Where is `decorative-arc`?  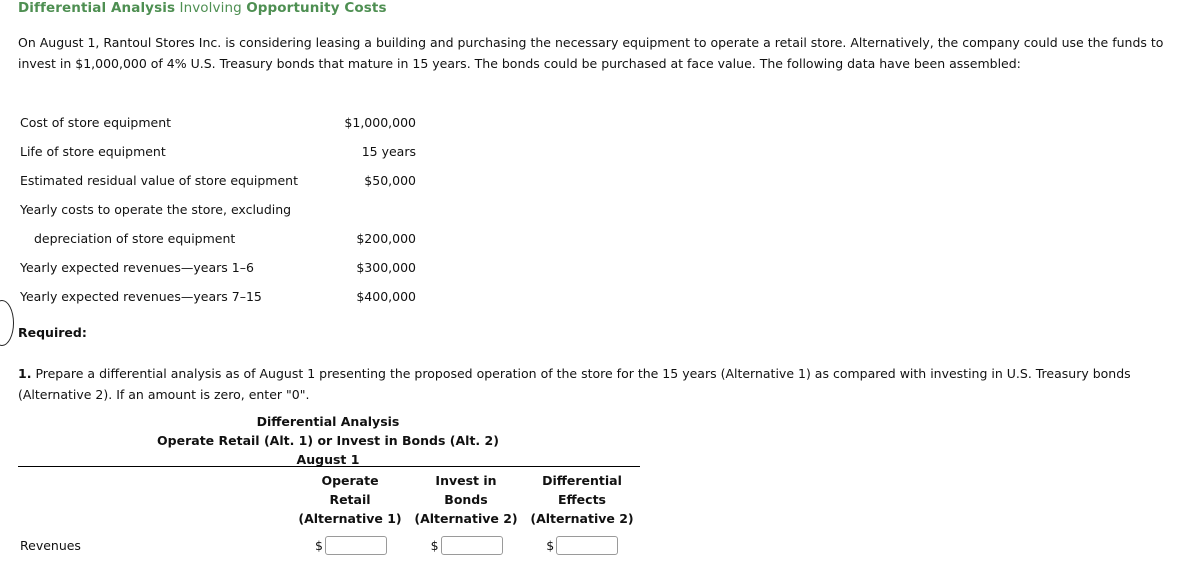 decorative-arc is located at coordinates (7, 323).